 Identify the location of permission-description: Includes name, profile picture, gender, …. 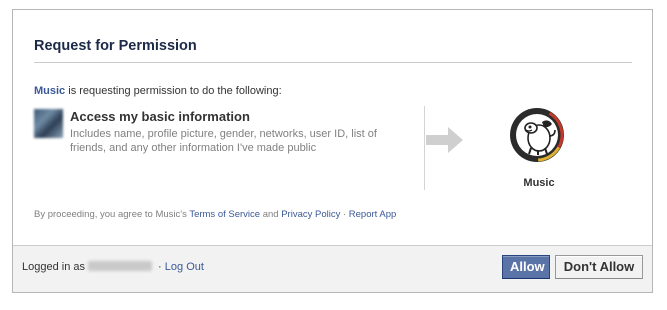
(223, 141).